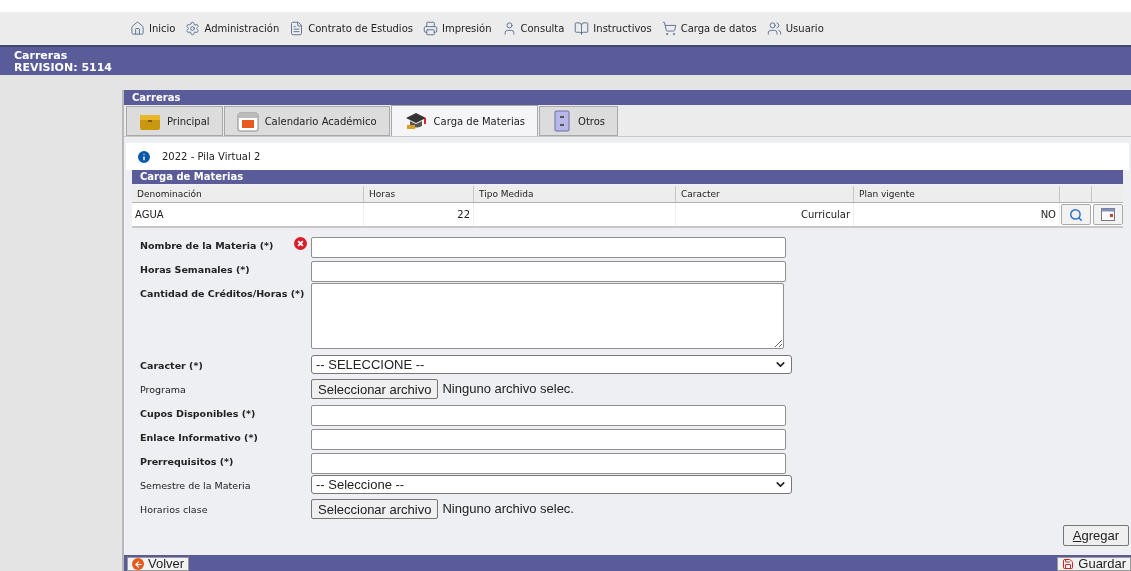 The width and height of the screenshot is (1131, 571). What do you see at coordinates (193, 28) in the screenshot?
I see `gear-icon` at bounding box center [193, 28].